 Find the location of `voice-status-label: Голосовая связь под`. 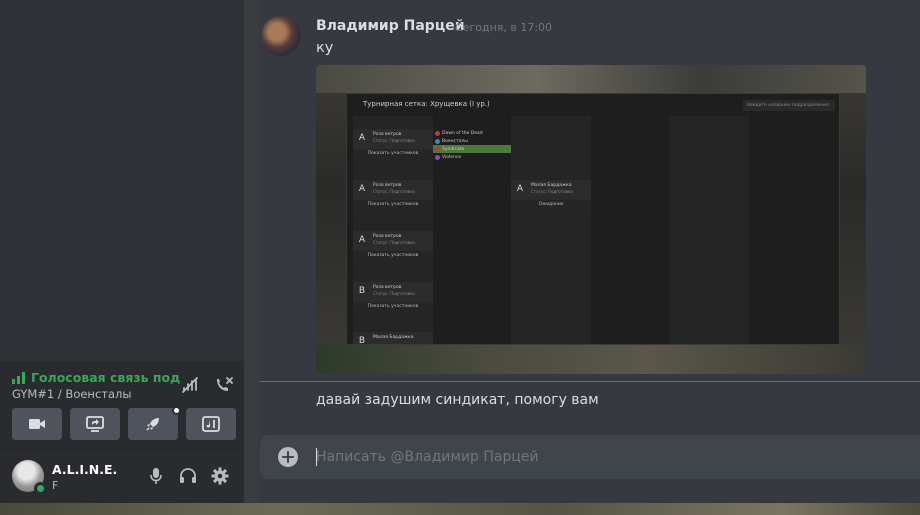

voice-status-label: Голосовая связь под is located at coordinates (106, 377).